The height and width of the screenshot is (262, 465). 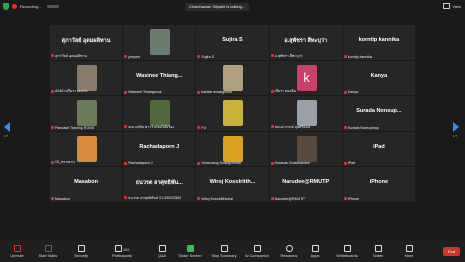 I want to click on notes-icon, so click(x=378, y=248).